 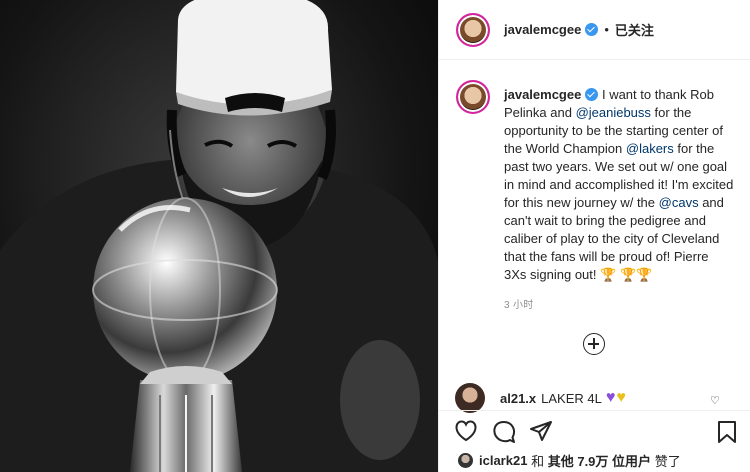 What do you see at coordinates (561, 460) in the screenshot?
I see `likes-others-prefix: 其他` at bounding box center [561, 460].